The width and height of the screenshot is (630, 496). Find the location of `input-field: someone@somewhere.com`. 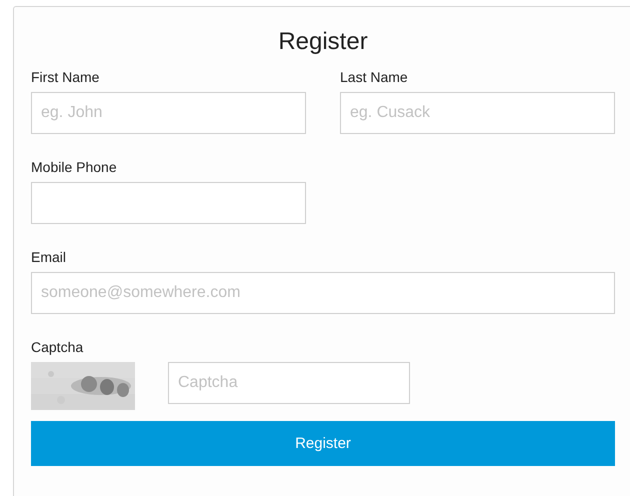

input-field: someone@somewhere.com is located at coordinates (323, 293).